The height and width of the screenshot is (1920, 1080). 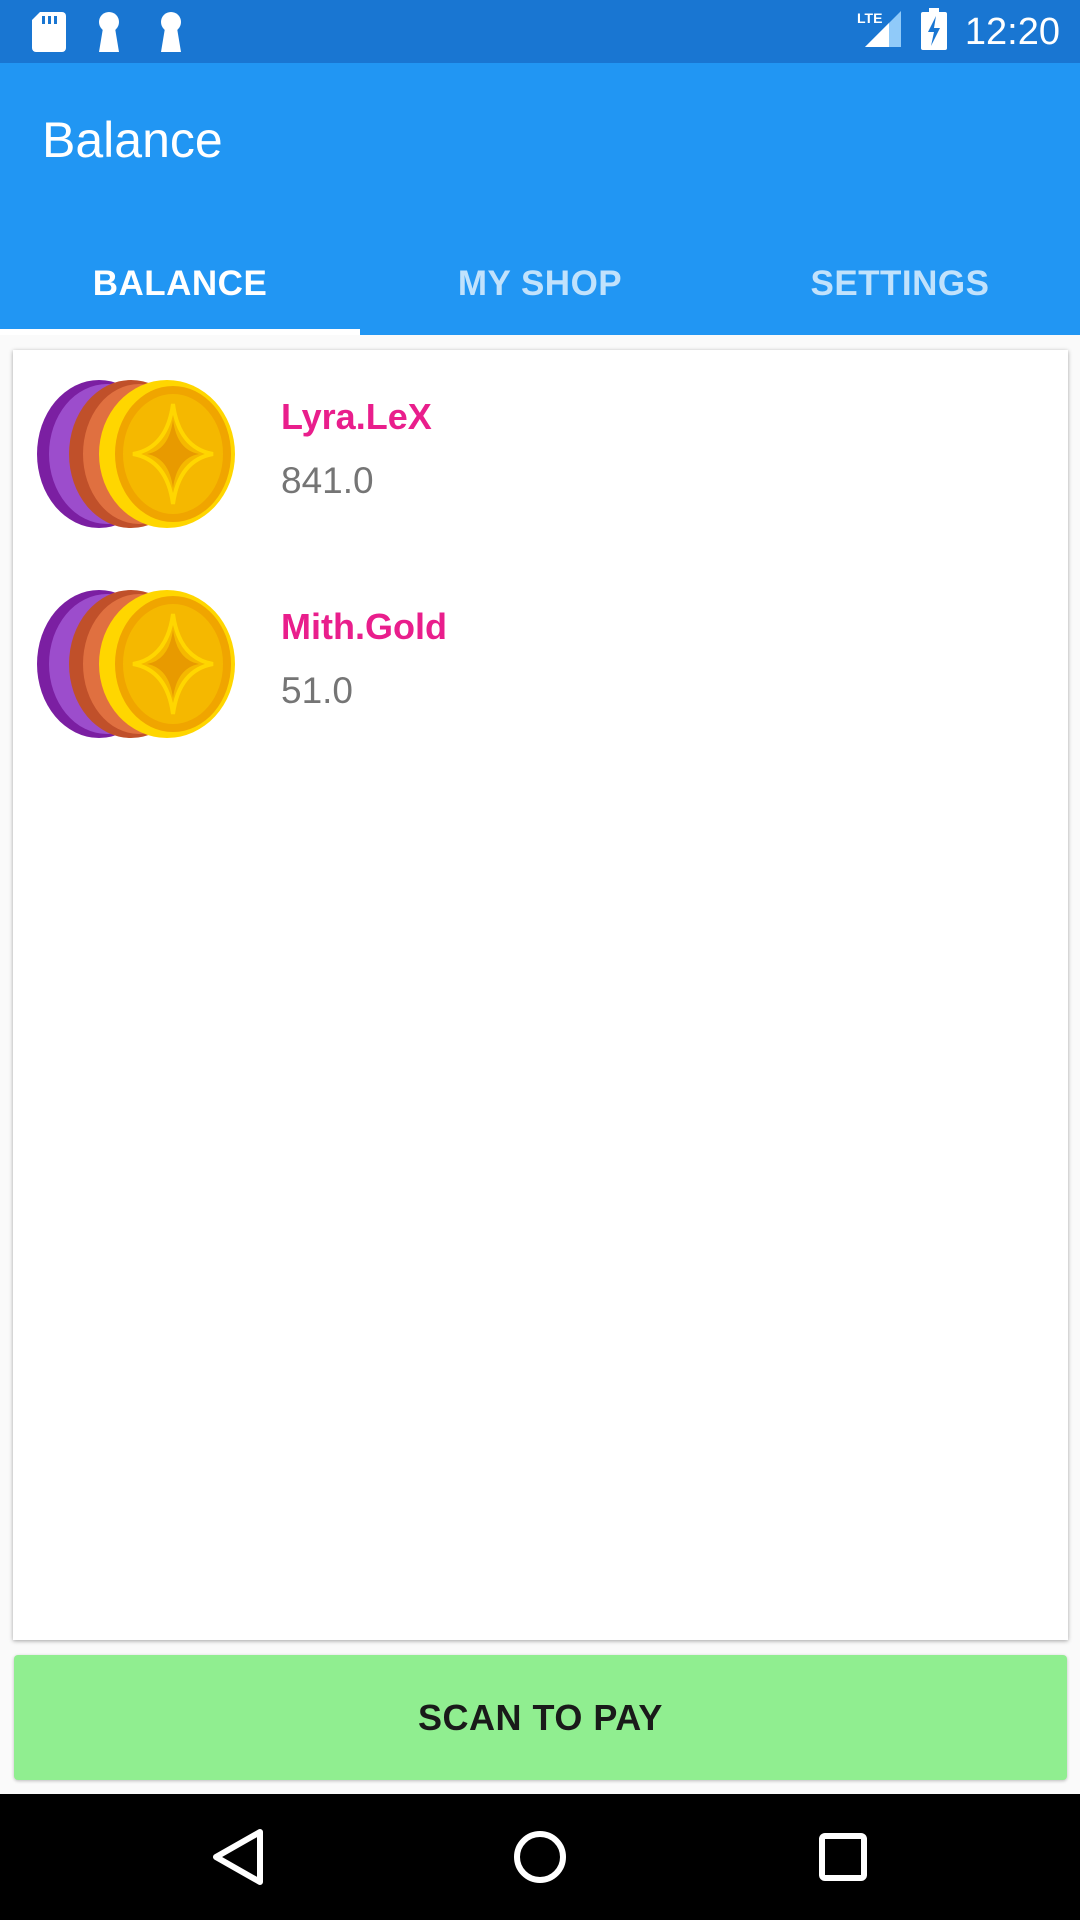 I want to click on status-bar: LTE 12:20, so click(x=540, y=31).